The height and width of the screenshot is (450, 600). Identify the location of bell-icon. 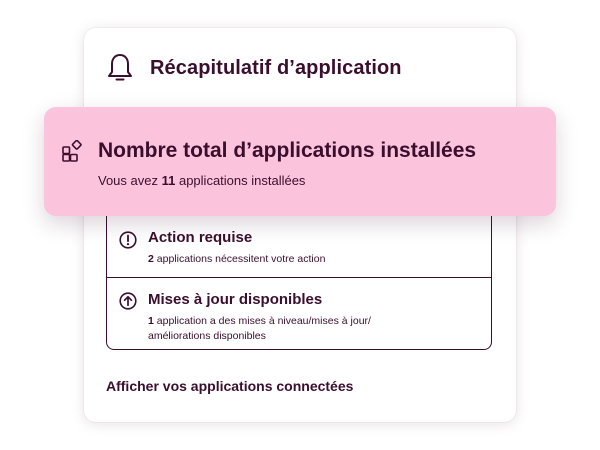
(120, 67).